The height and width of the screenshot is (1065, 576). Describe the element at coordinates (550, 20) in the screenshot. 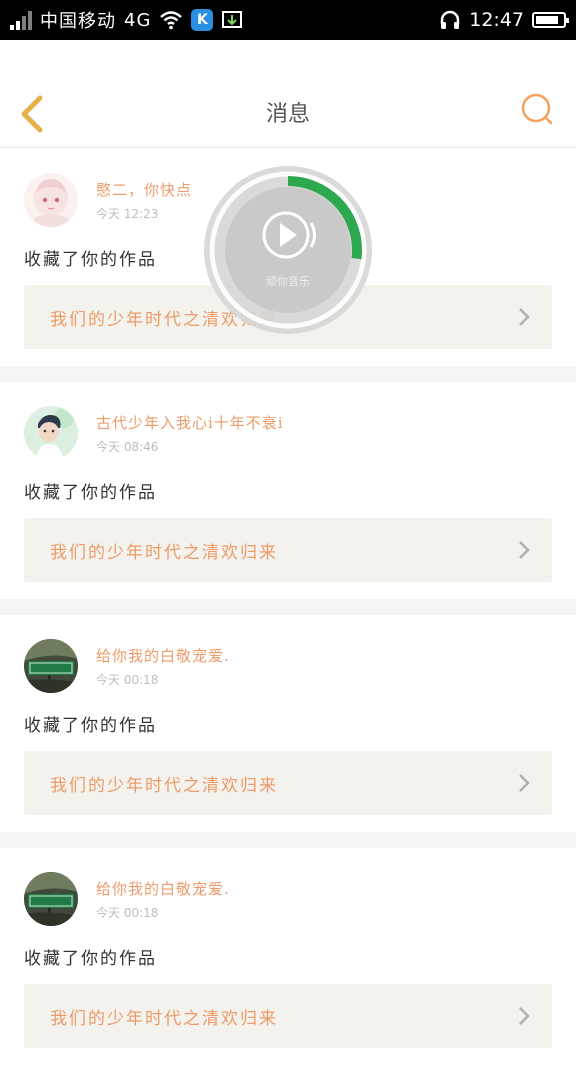

I see `battery-icon` at that location.